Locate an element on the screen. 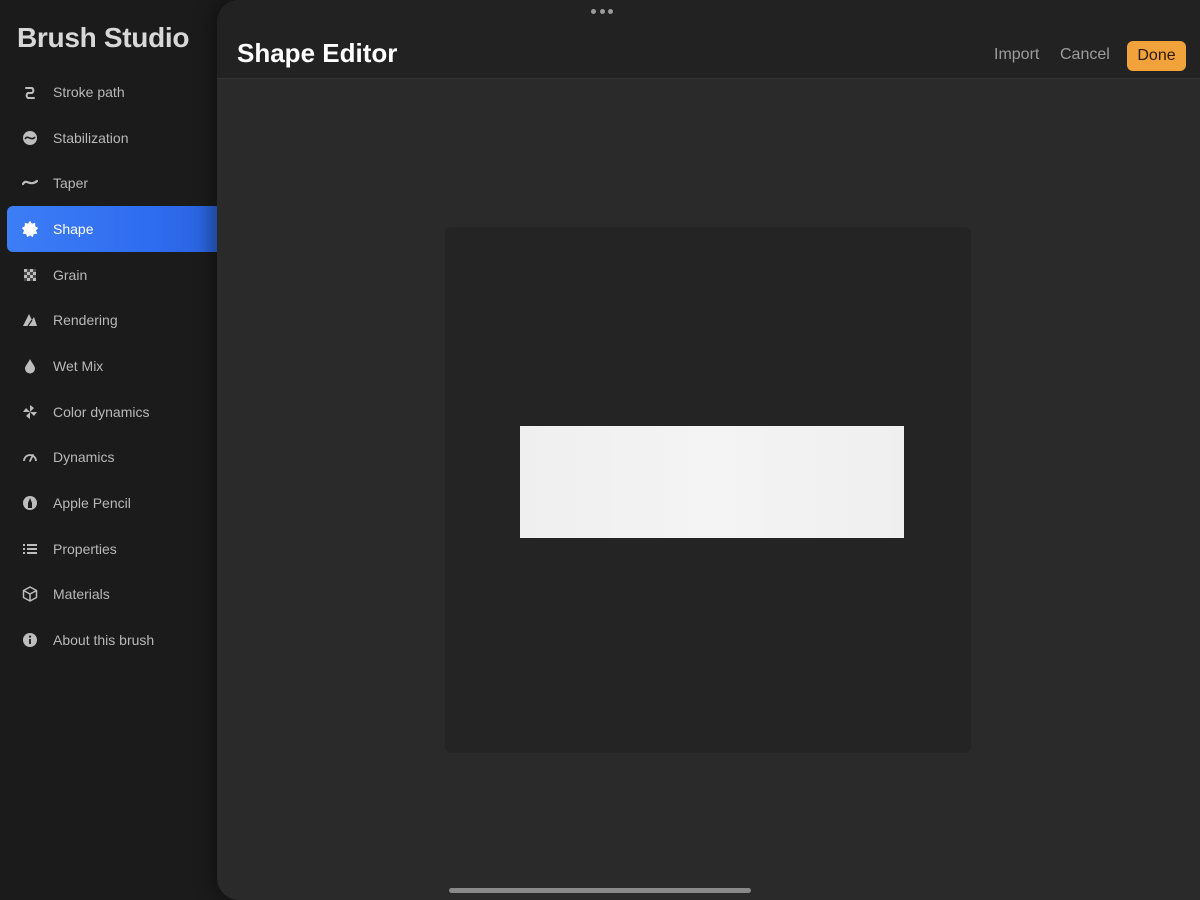 The height and width of the screenshot is (900, 1200). sidebar-item-label: Color dynamics is located at coordinates (101, 411).